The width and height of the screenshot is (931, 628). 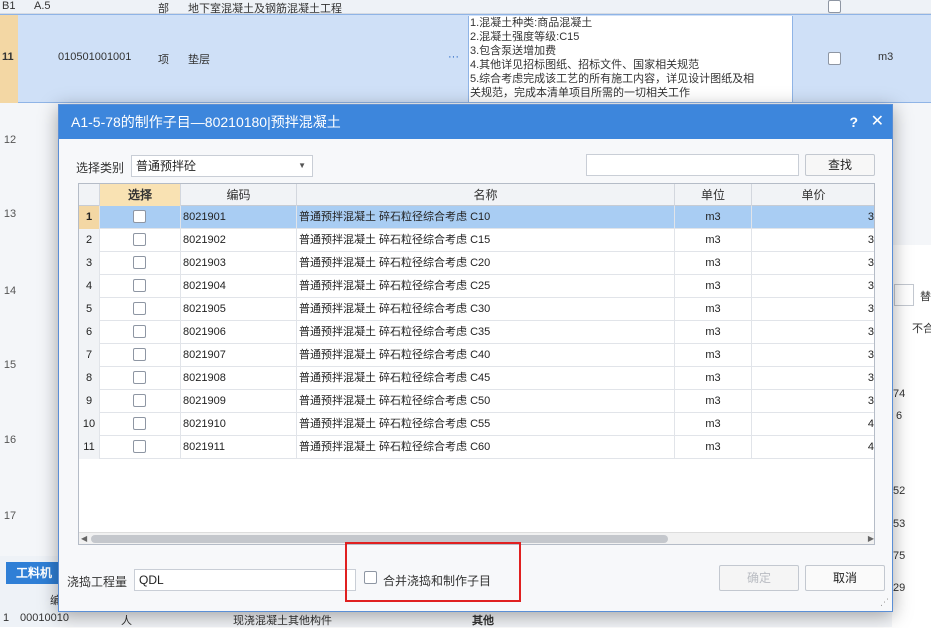 What do you see at coordinates (840, 165) in the screenshot?
I see `search-button: 查找` at bounding box center [840, 165].